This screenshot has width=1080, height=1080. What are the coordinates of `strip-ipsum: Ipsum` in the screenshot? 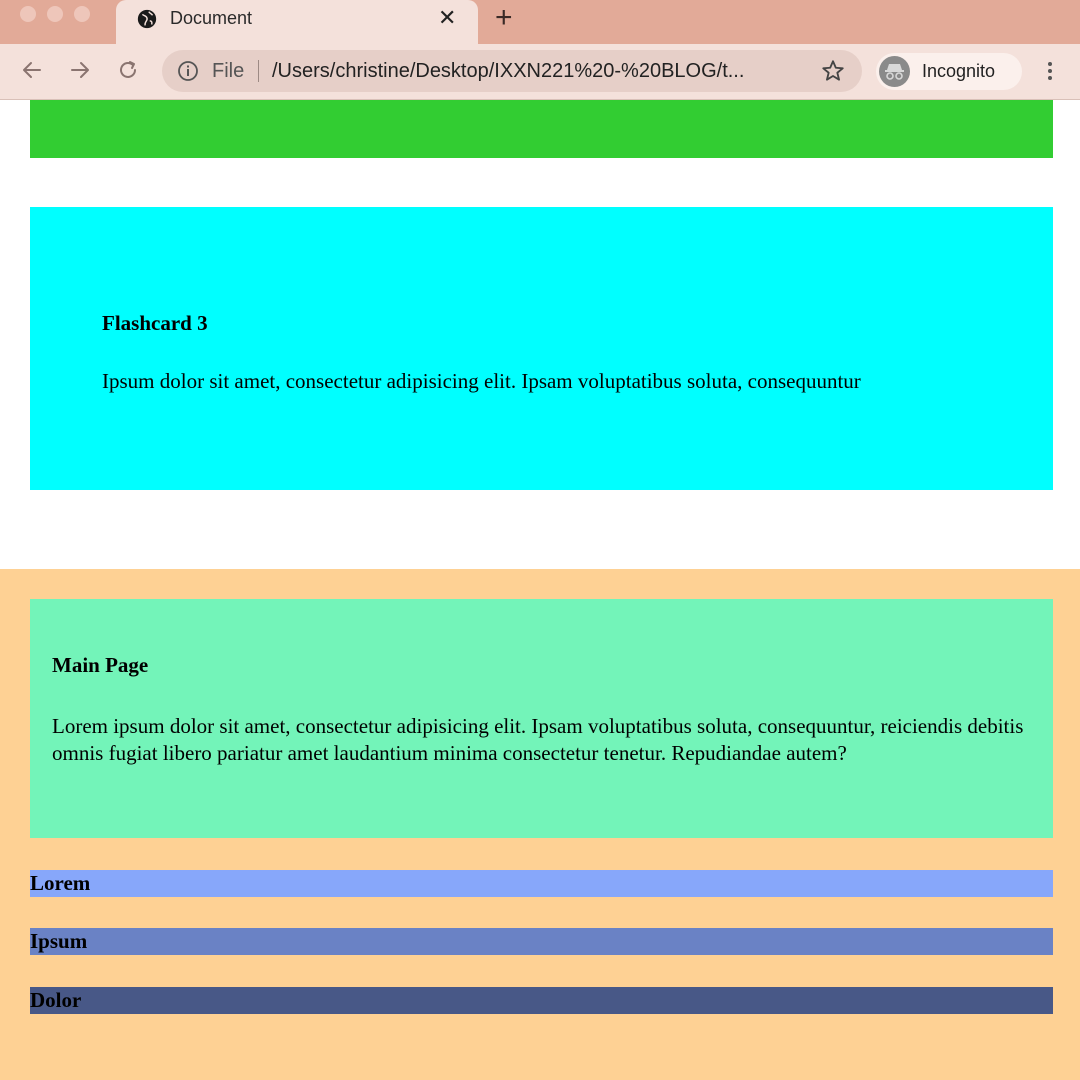 It's located at (541, 941).